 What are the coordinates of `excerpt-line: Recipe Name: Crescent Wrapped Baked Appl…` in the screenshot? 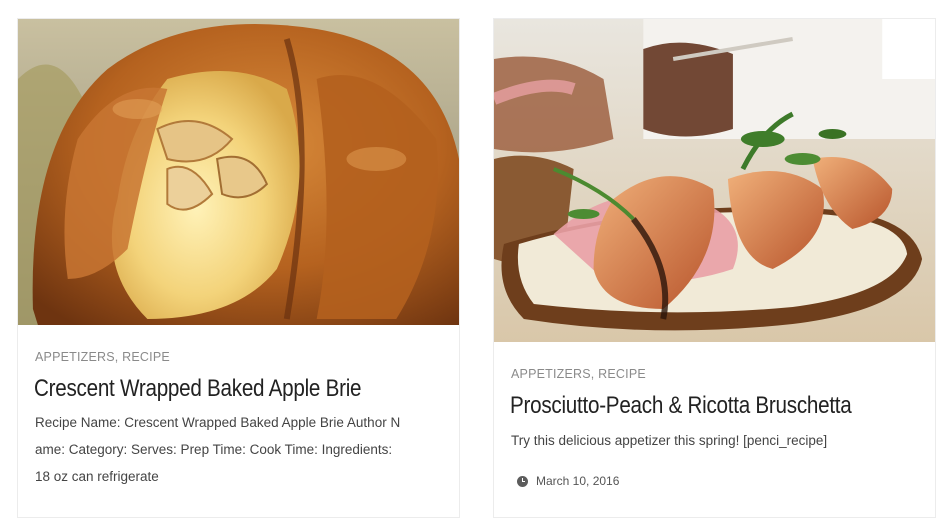 It's located at (218, 422).